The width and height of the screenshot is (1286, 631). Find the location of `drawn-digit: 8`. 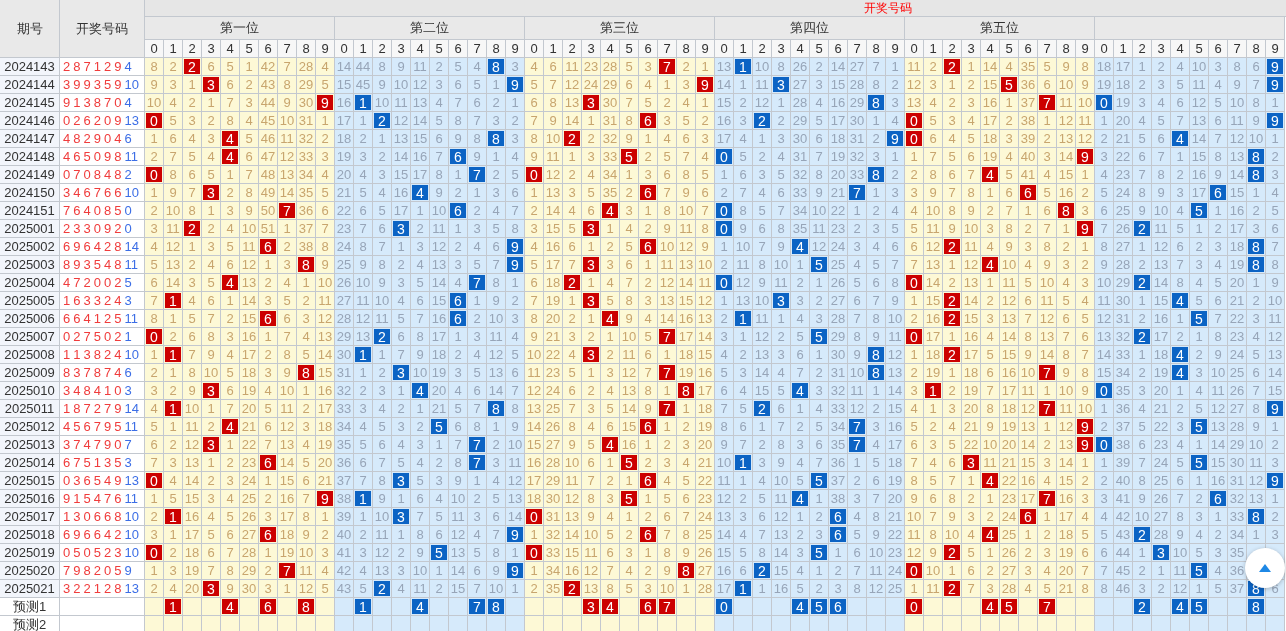

drawn-digit: 8 is located at coordinates (97, 174).